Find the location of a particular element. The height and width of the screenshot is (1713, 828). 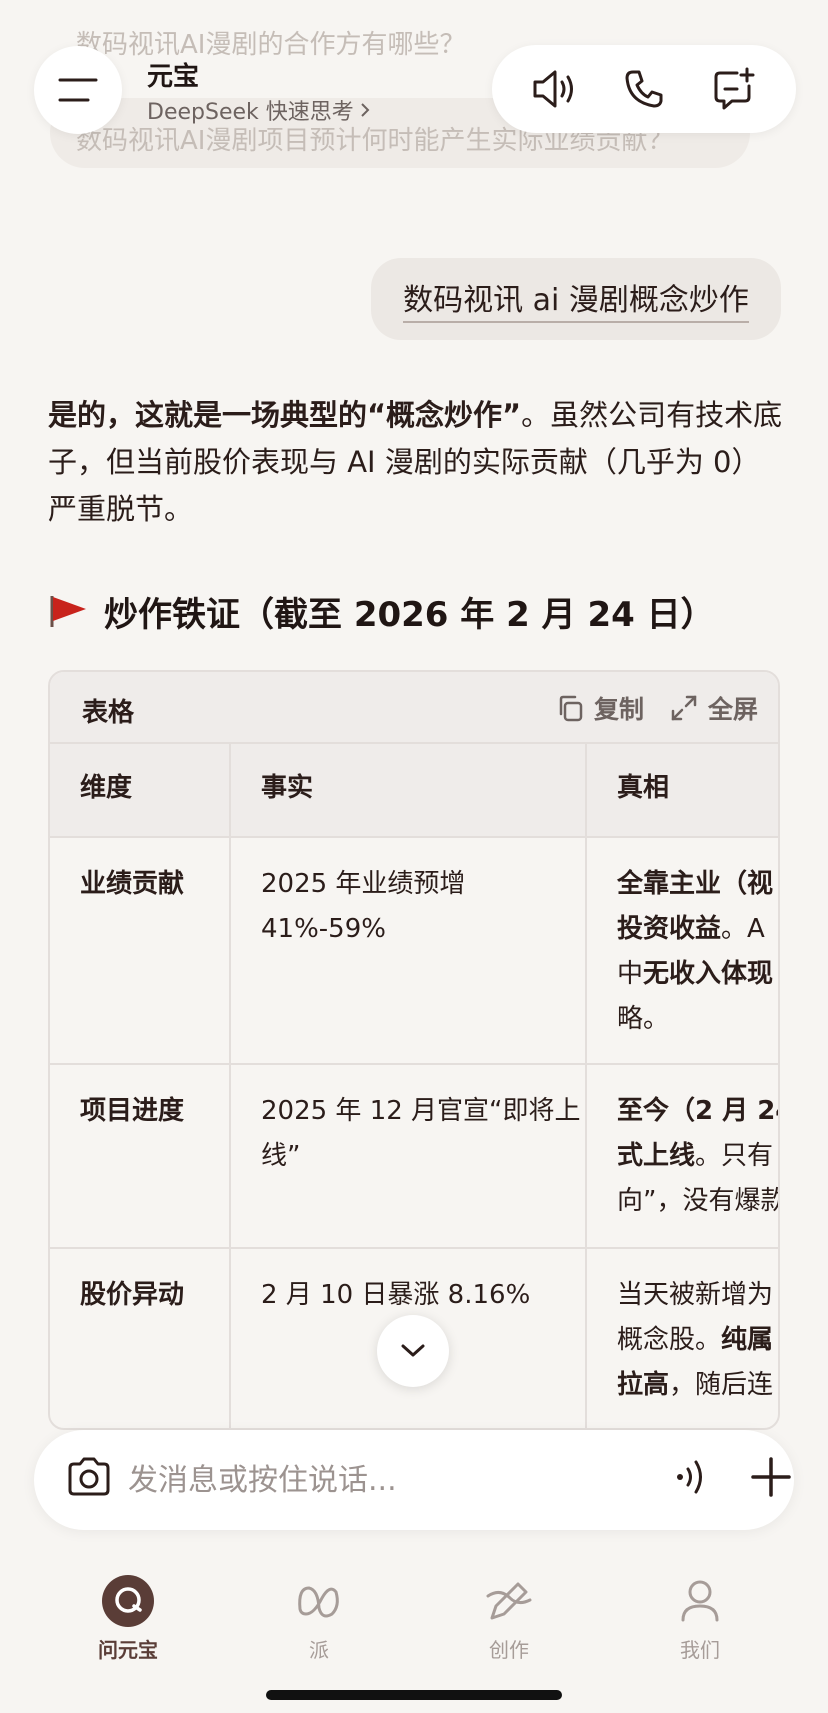

user-message-bubble: 数码视讯 ai 漫剧概念炒作 is located at coordinates (576, 299).